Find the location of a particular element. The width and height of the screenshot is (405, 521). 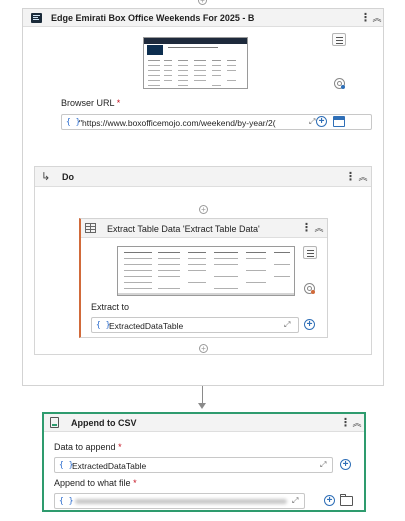

extract-to-plus-icon: + is located at coordinates (309, 324).